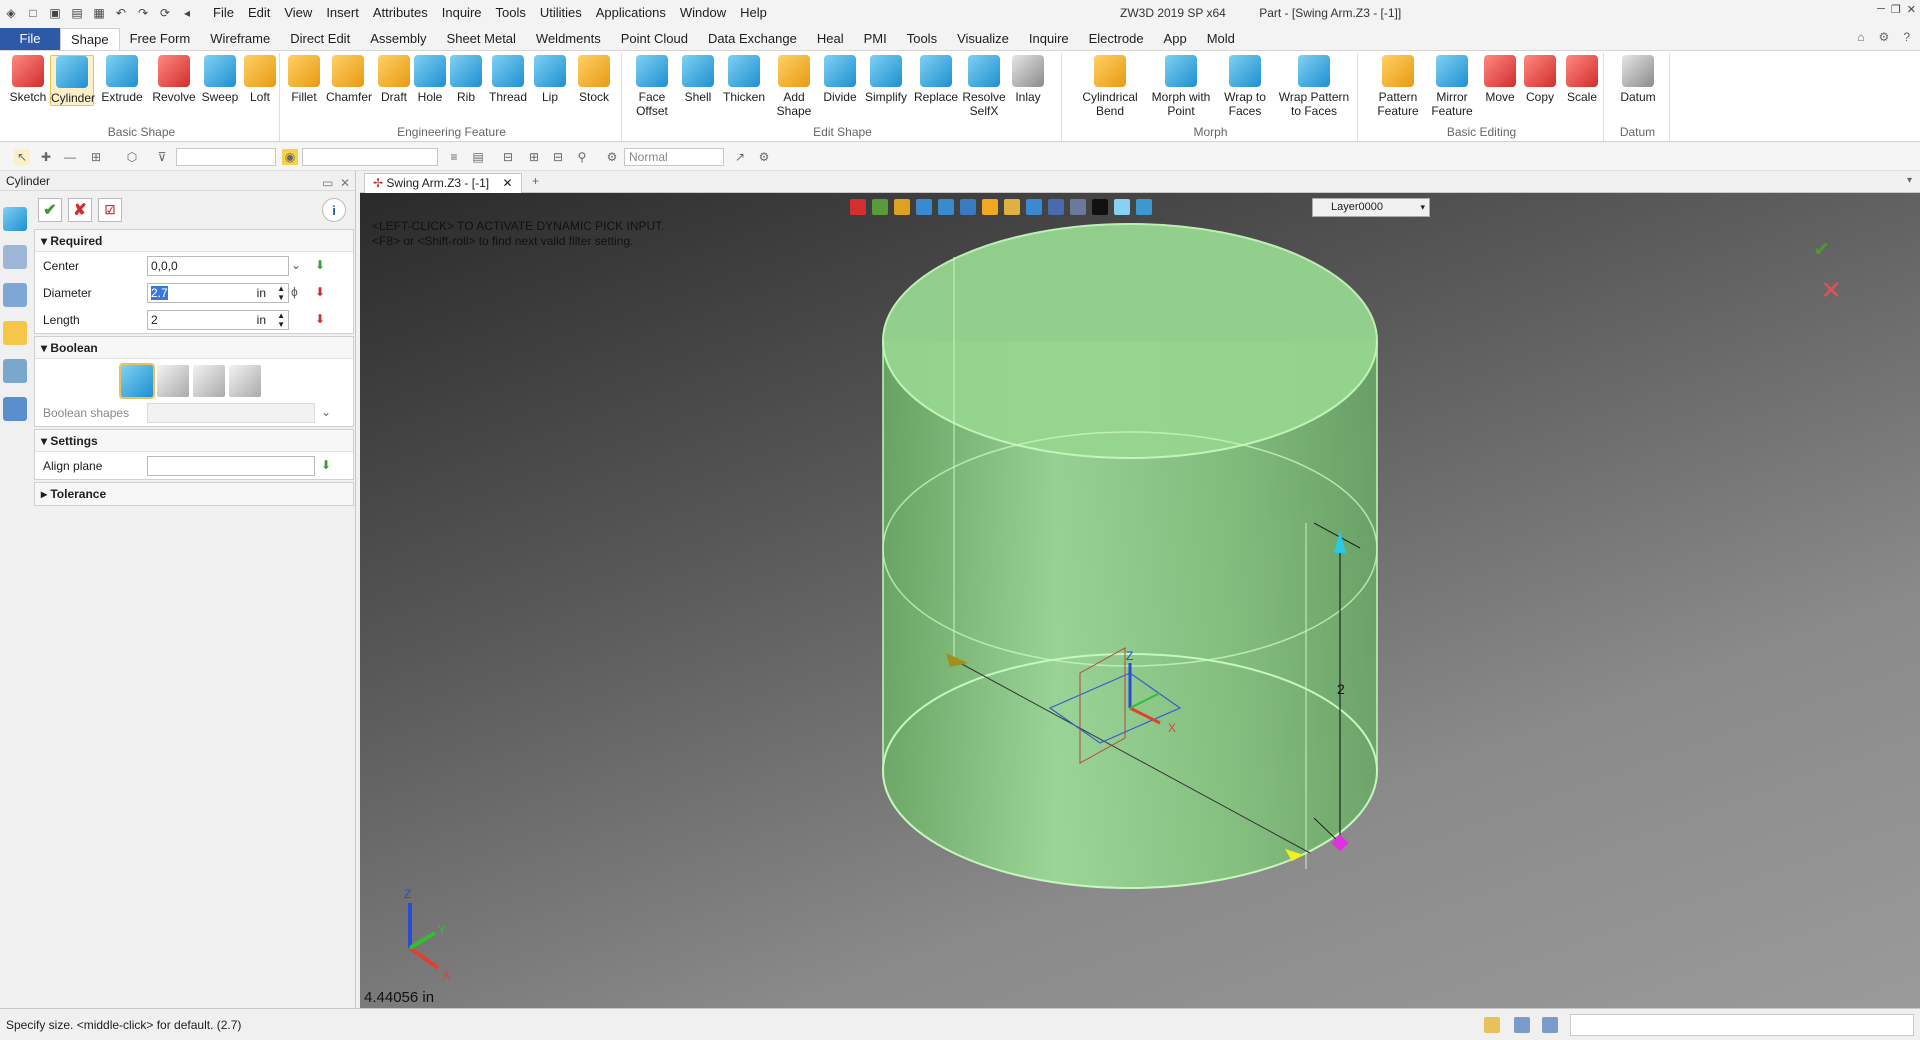 This screenshot has height=1040, width=1920. What do you see at coordinates (1452, 86) in the screenshot?
I see `mirror-feature-button: Mirror Feature` at bounding box center [1452, 86].